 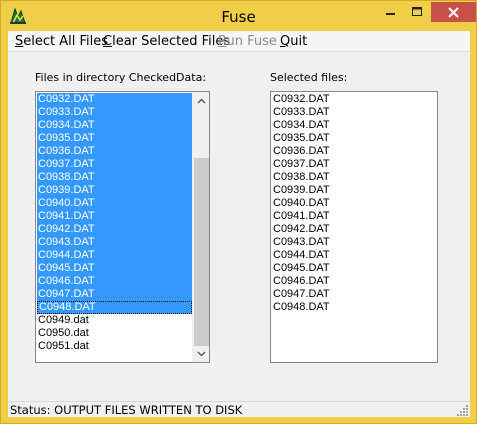 I want to click on selected-file-item: C0932.DAT, so click(x=354, y=99).